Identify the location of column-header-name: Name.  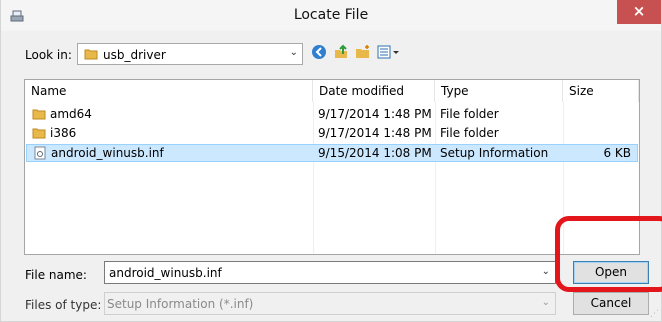
(169, 91).